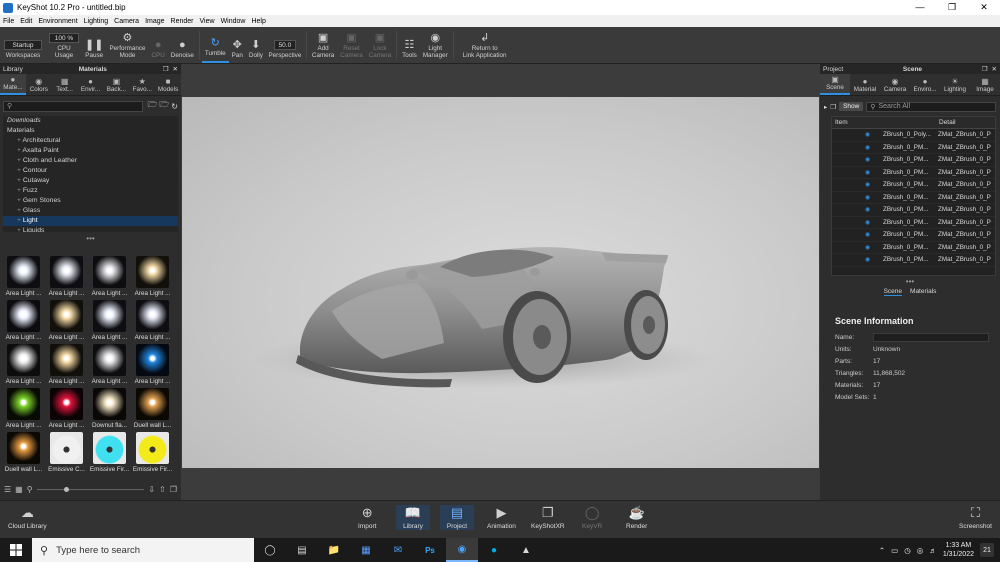  Describe the element at coordinates (90, 151) in the screenshot. I see `tree-node: + Axalta Paint` at that location.